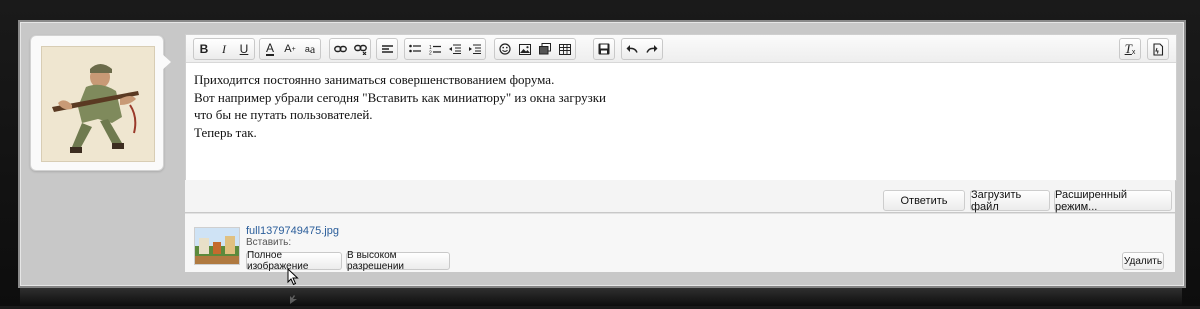 The width and height of the screenshot is (1200, 309). Describe the element at coordinates (601, 296) in the screenshot. I see `frame-reflection` at that location.